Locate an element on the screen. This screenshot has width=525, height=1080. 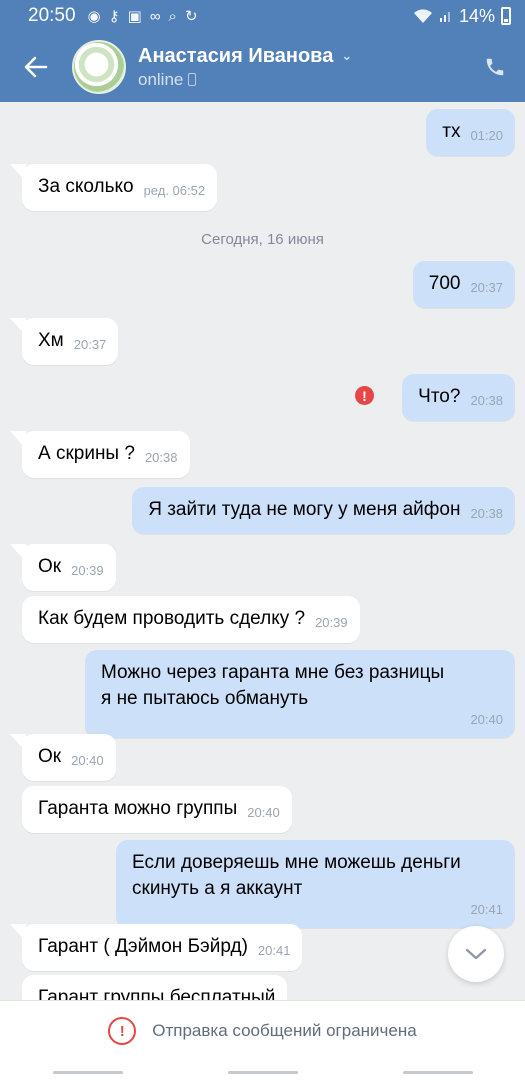
message-bubble: Ок 20:40 is located at coordinates (69, 757).